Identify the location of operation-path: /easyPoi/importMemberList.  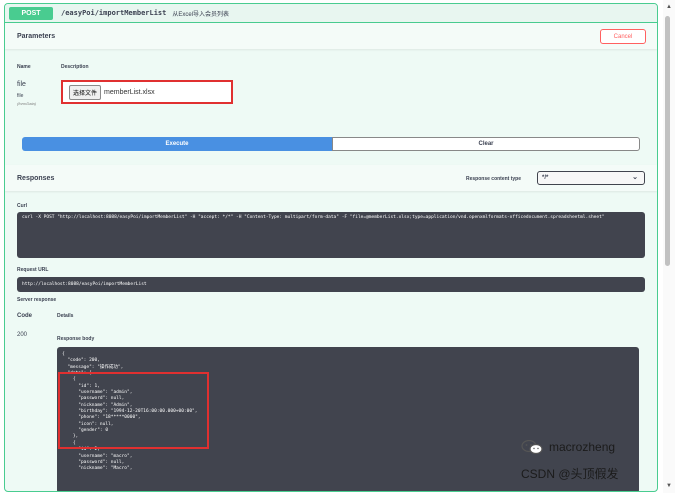
(114, 13).